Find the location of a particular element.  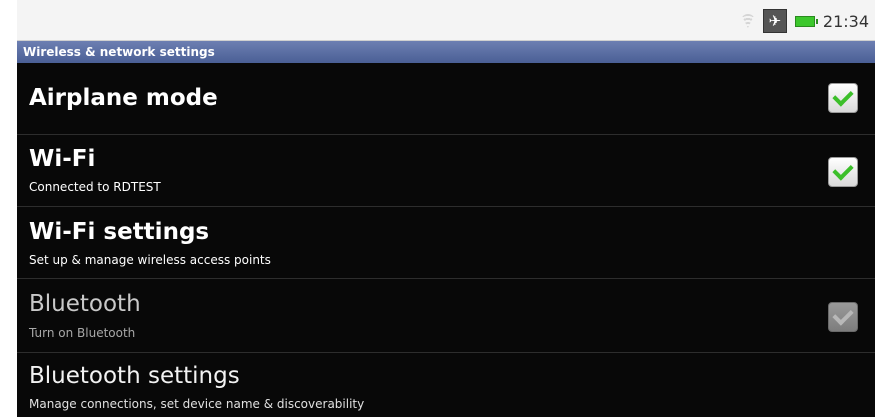

setting-title: Wi-Fi is located at coordinates (62, 159).